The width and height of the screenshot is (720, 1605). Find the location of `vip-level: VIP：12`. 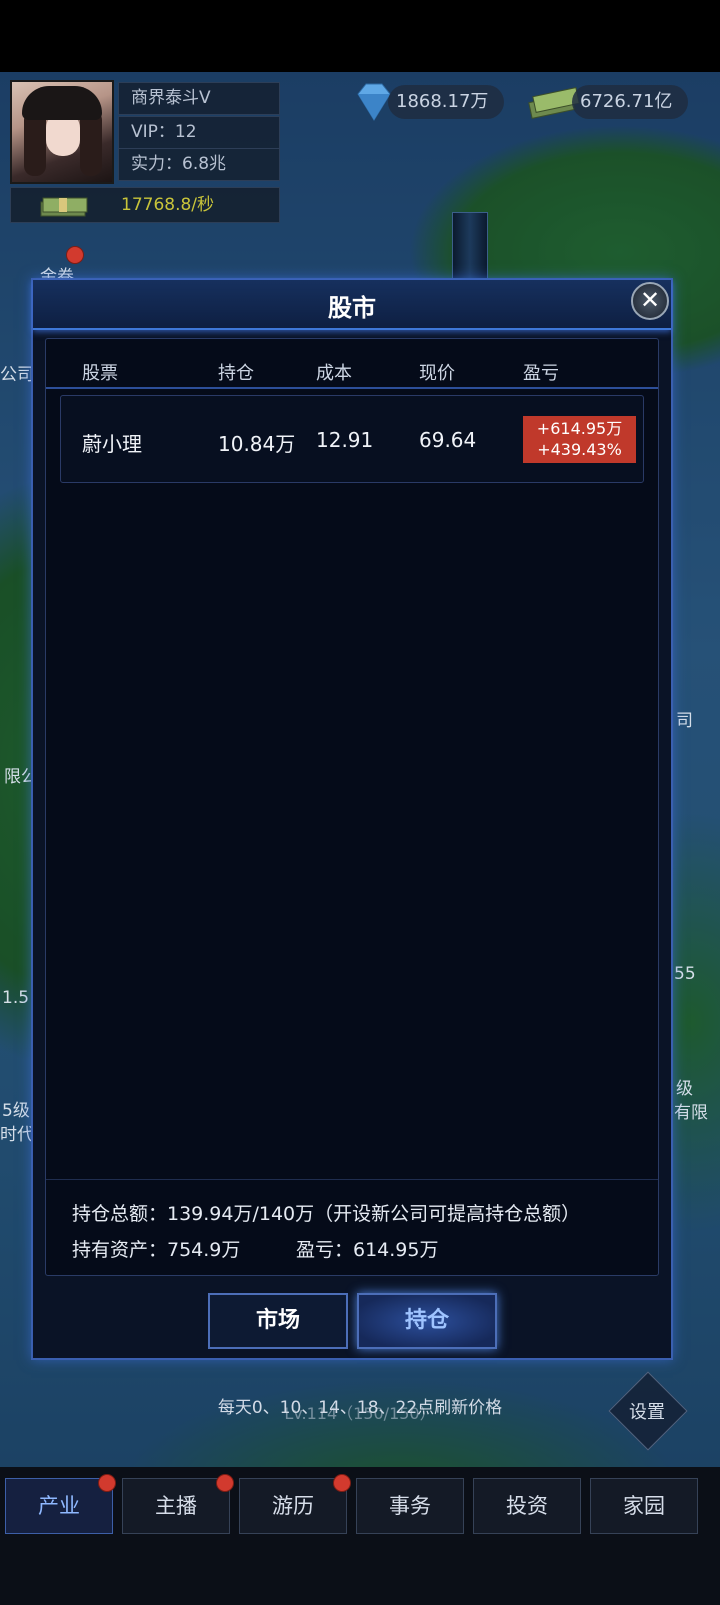

vip-level: VIP：12 is located at coordinates (199, 132).